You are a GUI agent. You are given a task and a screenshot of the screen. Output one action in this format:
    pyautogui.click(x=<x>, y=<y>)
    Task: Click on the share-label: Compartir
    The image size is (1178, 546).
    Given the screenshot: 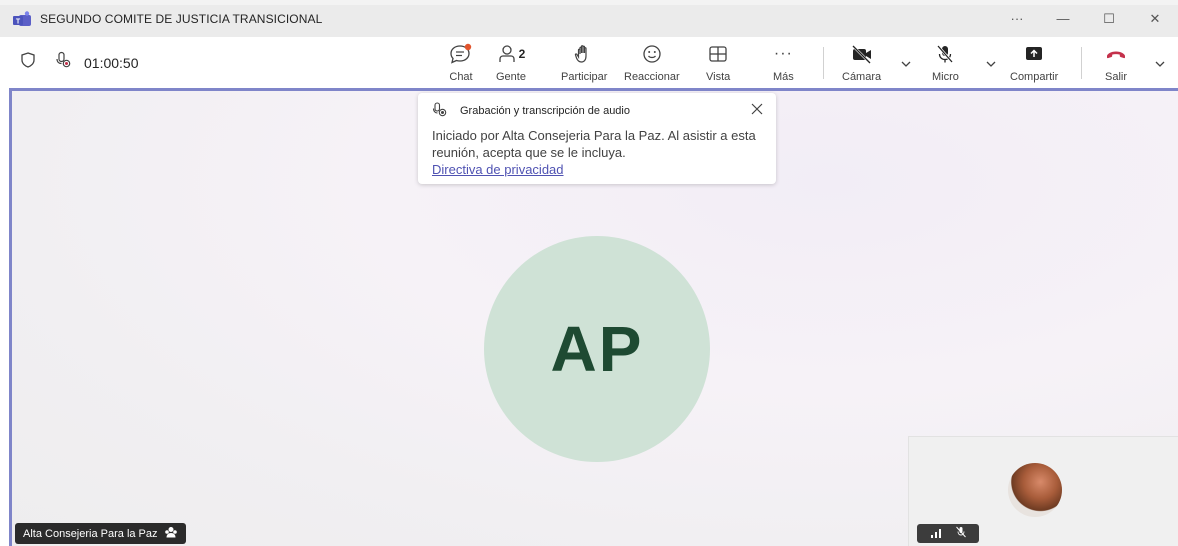 What is the action you would take?
    pyautogui.click(x=1034, y=77)
    